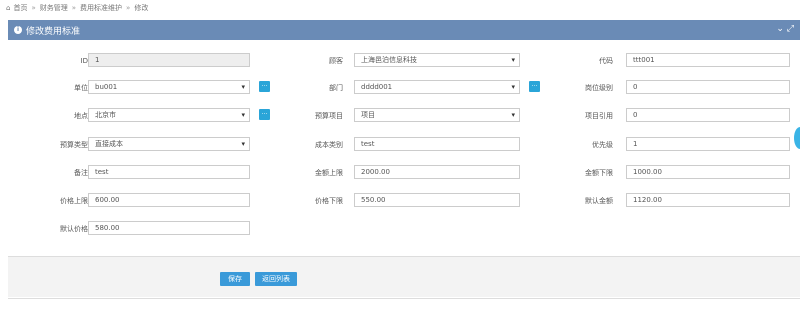  Describe the element at coordinates (404, 30) in the screenshot. I see `panel-header: i 修改费用标准 ⌄ ⤢` at that location.